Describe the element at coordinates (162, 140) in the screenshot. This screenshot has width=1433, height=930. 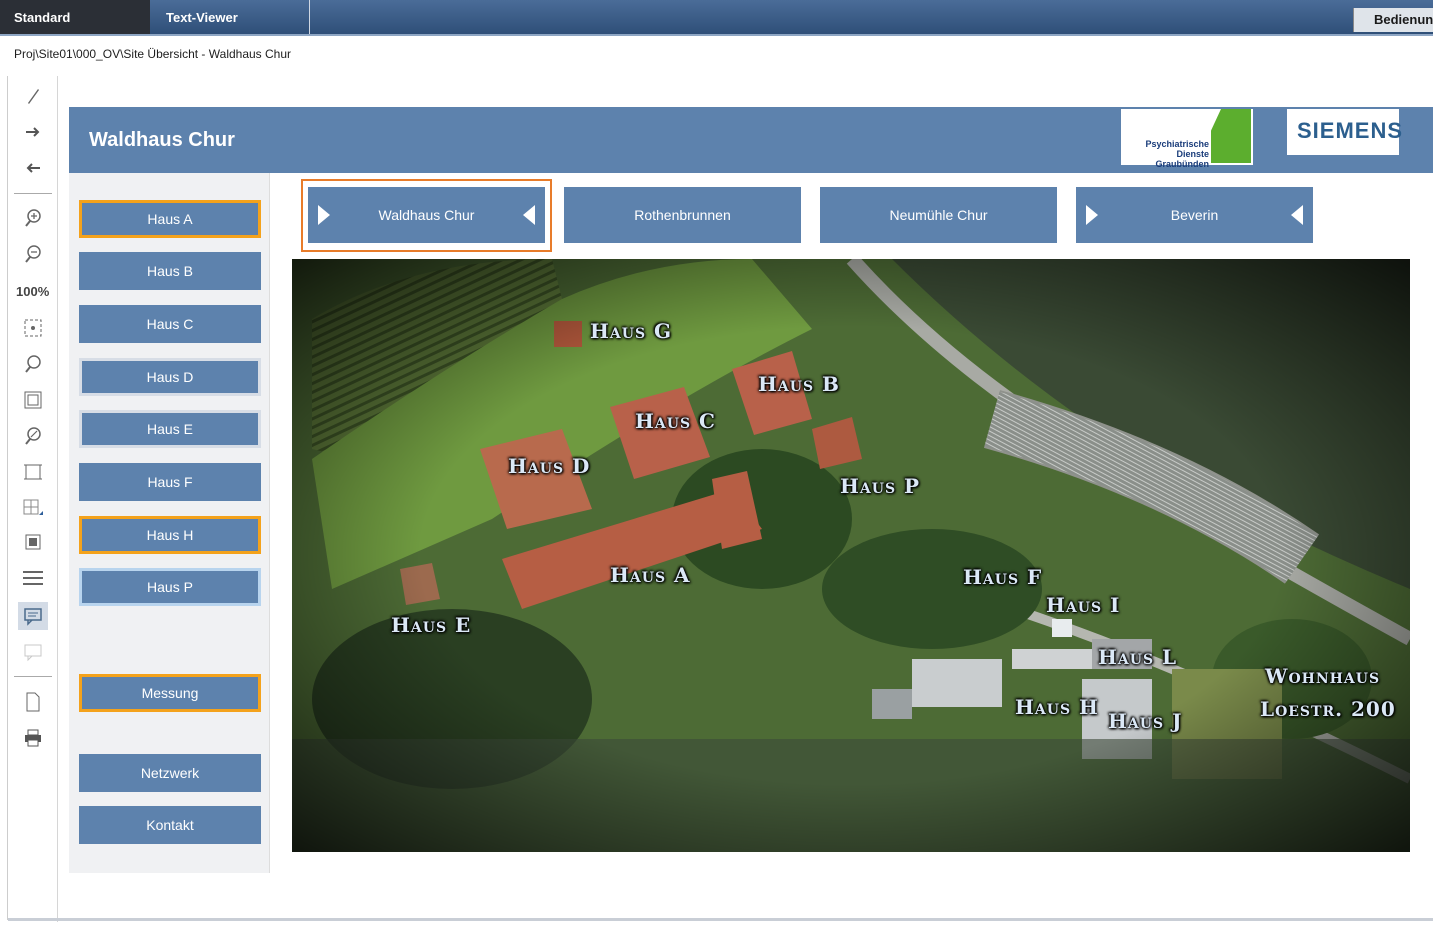
I see `page-title: Waldhaus Chur` at that location.